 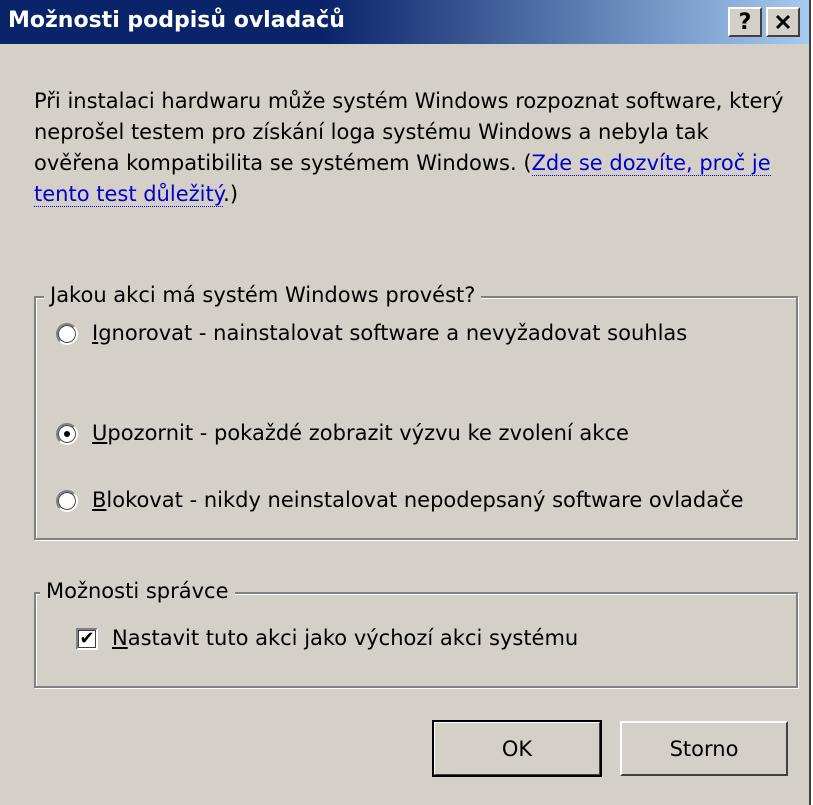 I want to click on checkmark-icon: ✔, so click(x=87, y=638).